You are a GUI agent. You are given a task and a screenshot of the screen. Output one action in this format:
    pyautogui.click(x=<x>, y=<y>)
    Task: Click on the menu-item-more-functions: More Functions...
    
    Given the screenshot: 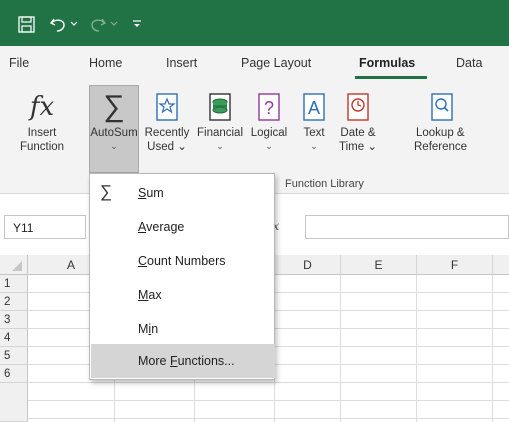 What is the action you would take?
    pyautogui.click(x=183, y=361)
    